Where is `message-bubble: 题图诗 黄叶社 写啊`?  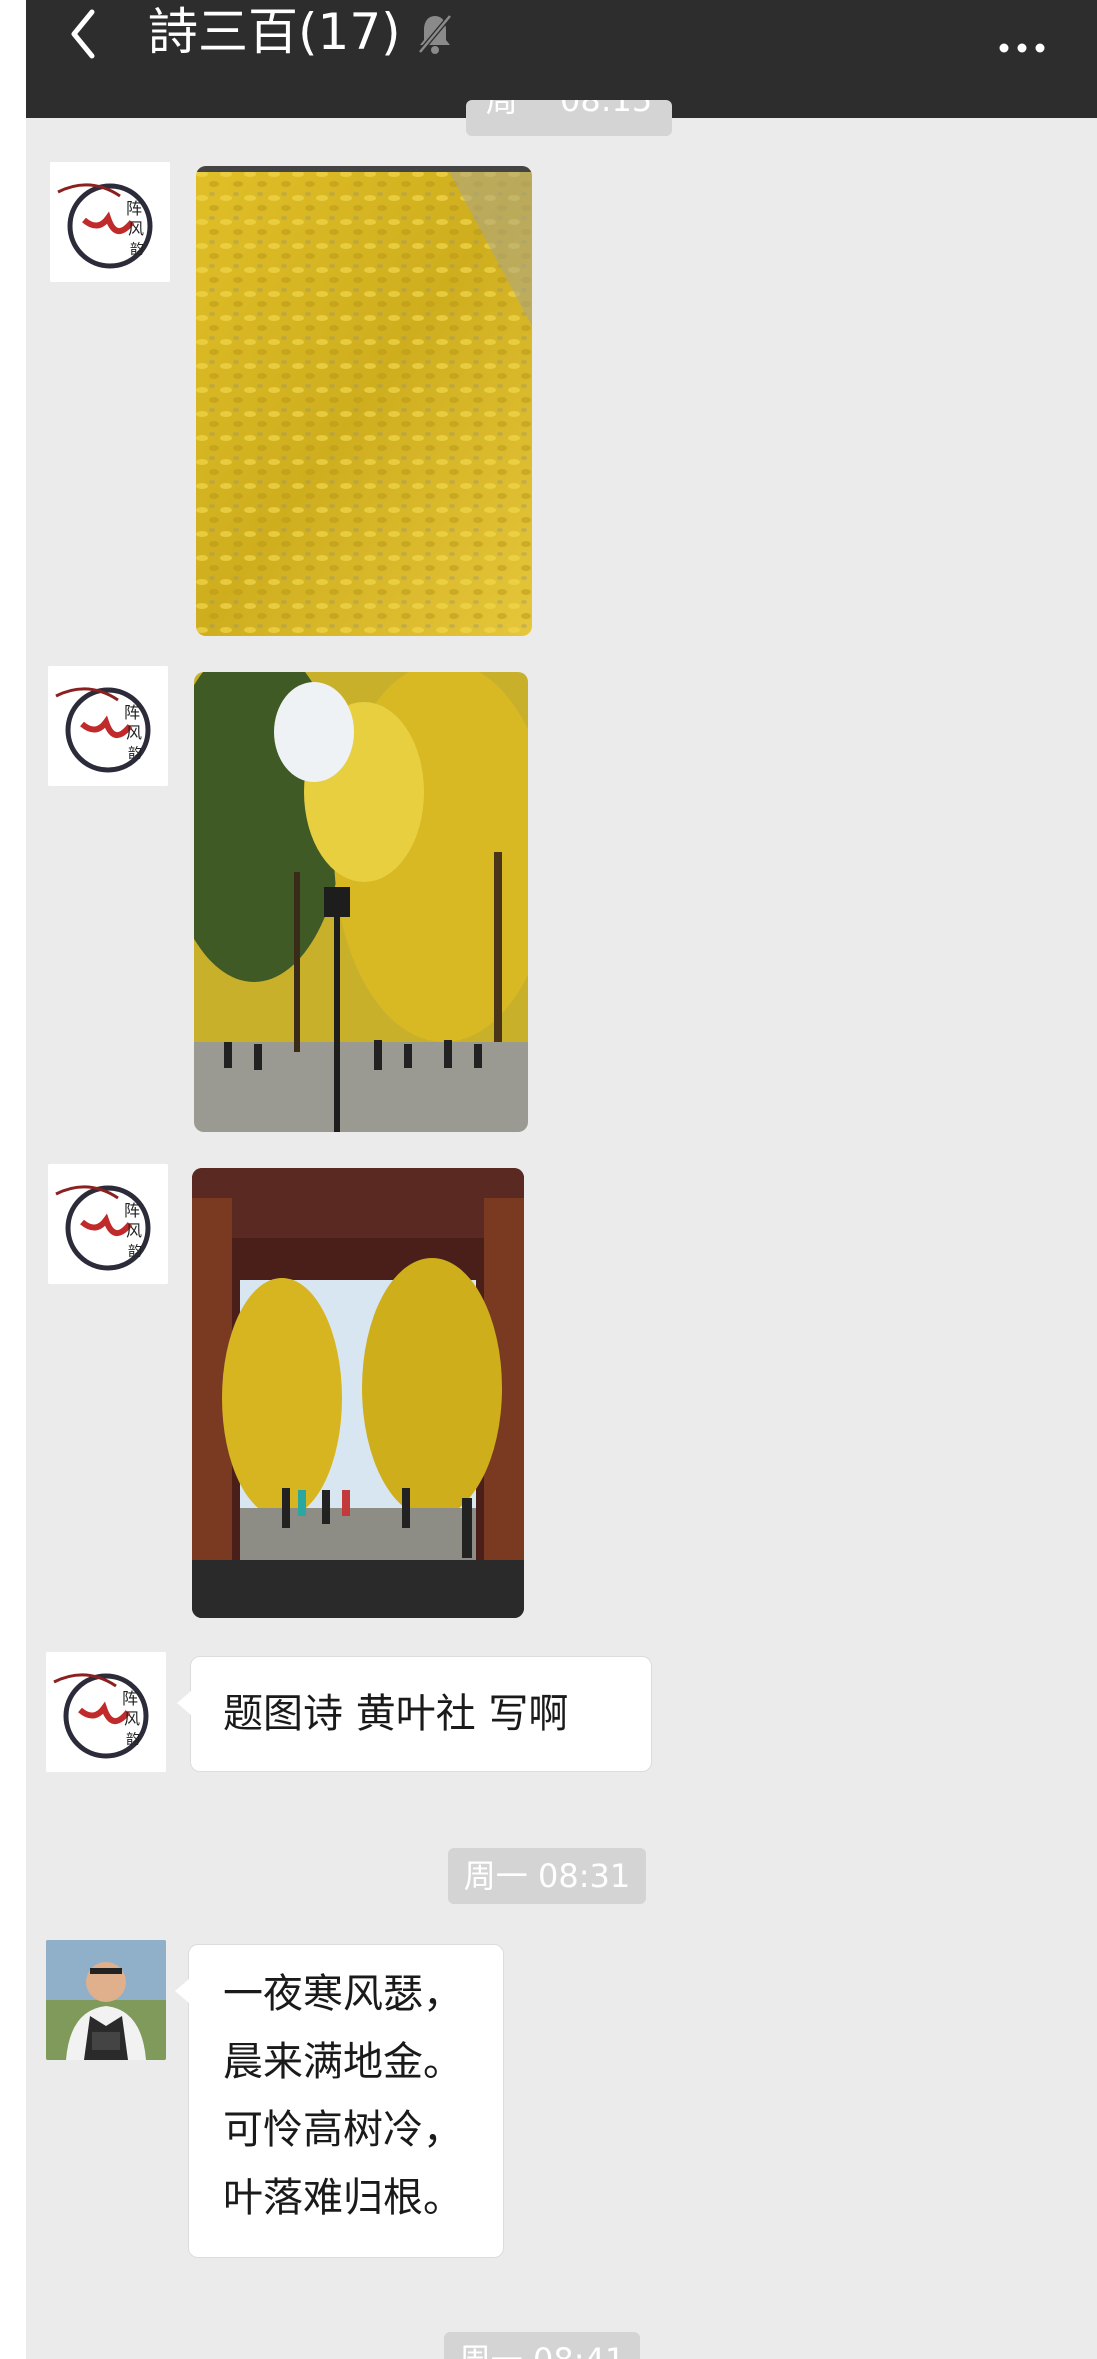 message-bubble: 题图诗 黄叶社 写啊 is located at coordinates (414, 1714).